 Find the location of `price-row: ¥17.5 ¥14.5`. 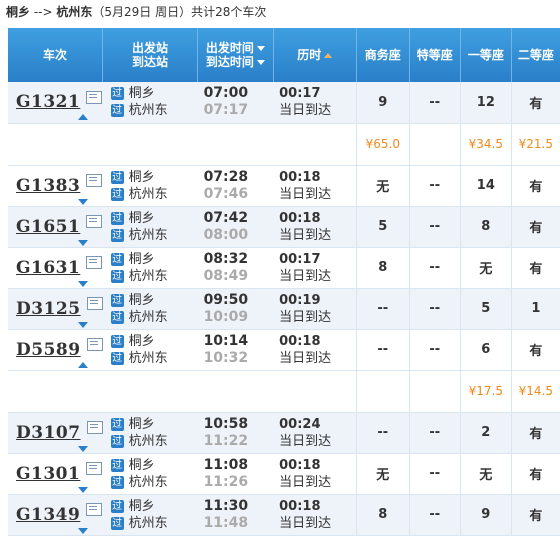

price-row: ¥17.5 ¥14.5 is located at coordinates (284, 391).